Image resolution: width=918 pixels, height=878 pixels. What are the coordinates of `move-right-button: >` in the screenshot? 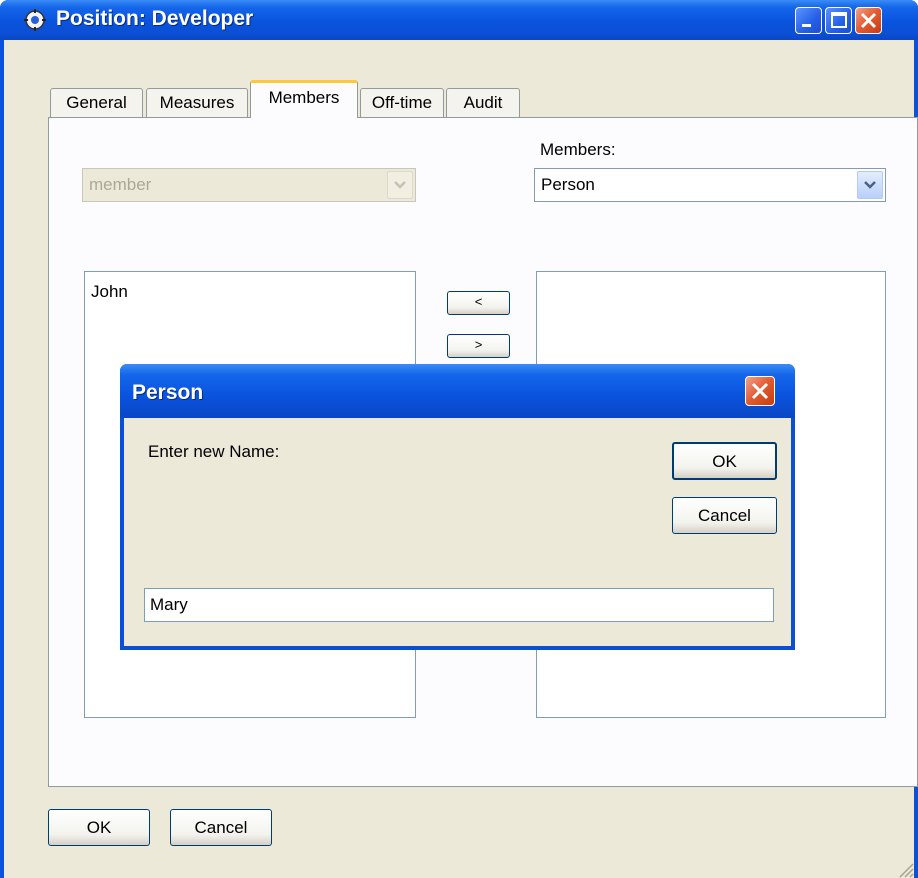 It's located at (478, 346).